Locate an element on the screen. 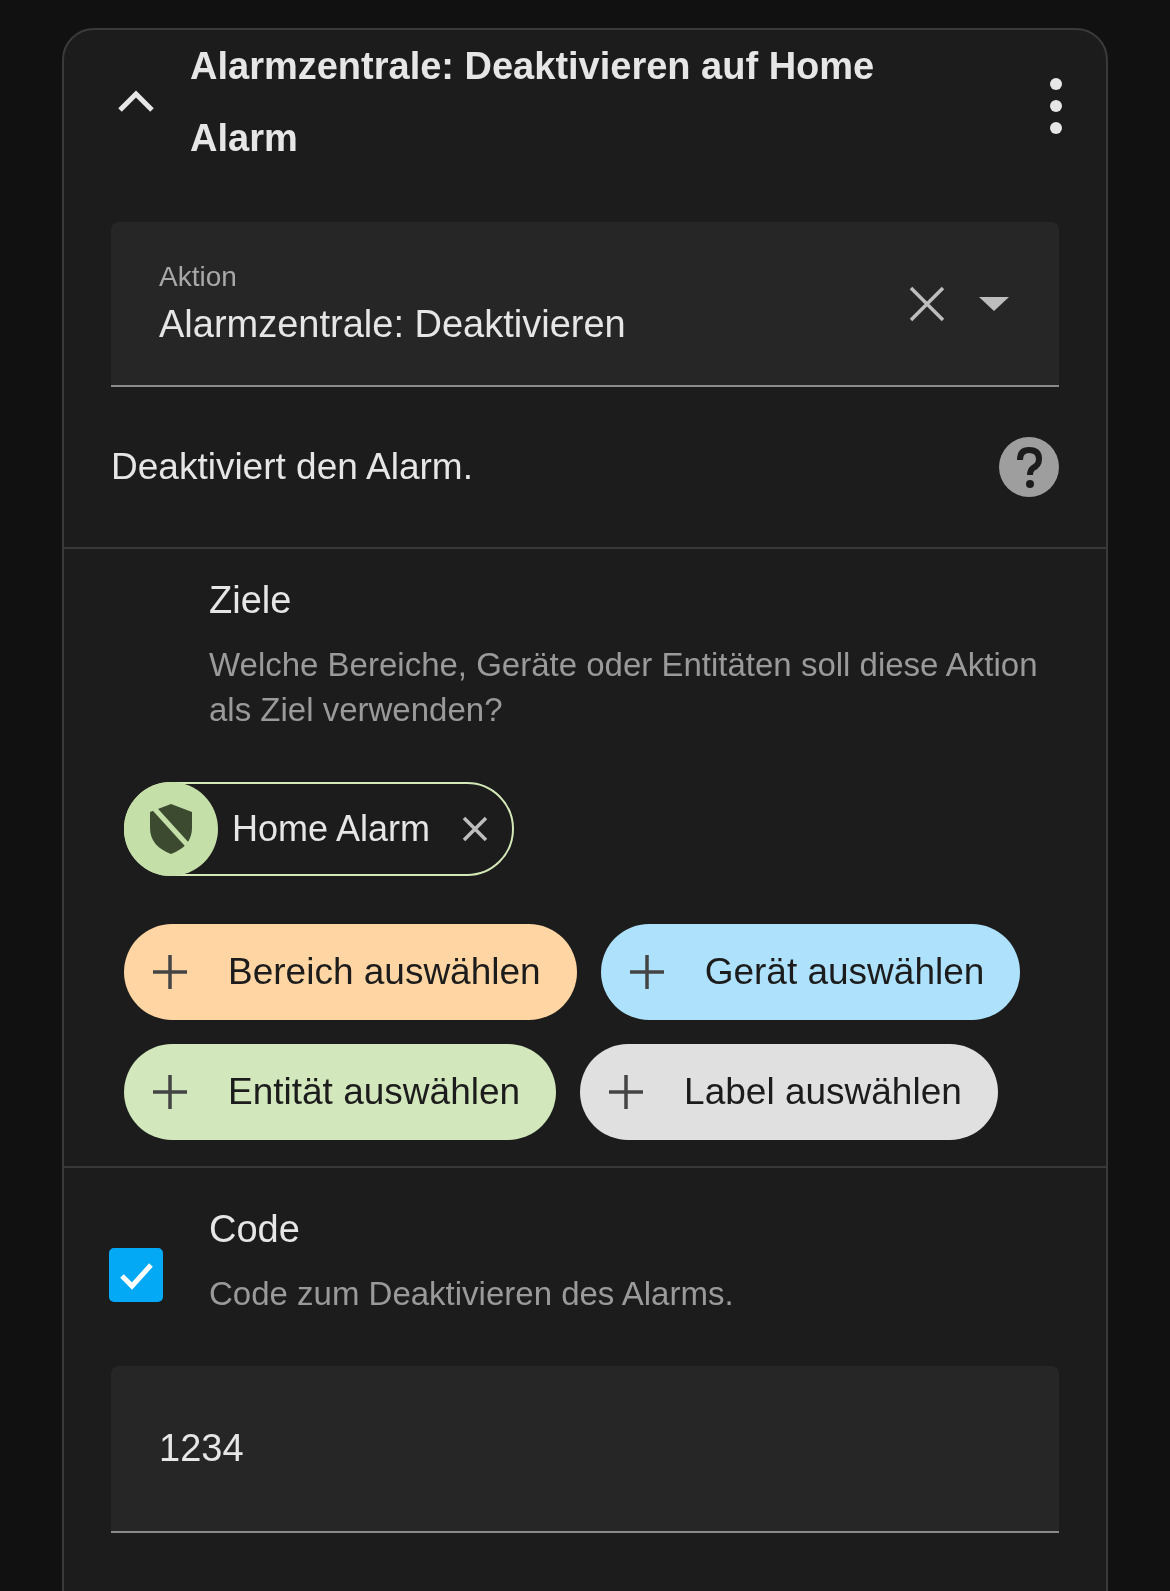 The image size is (1170, 1591). action-description: Deaktiviert den Alarm. is located at coordinates (292, 467).